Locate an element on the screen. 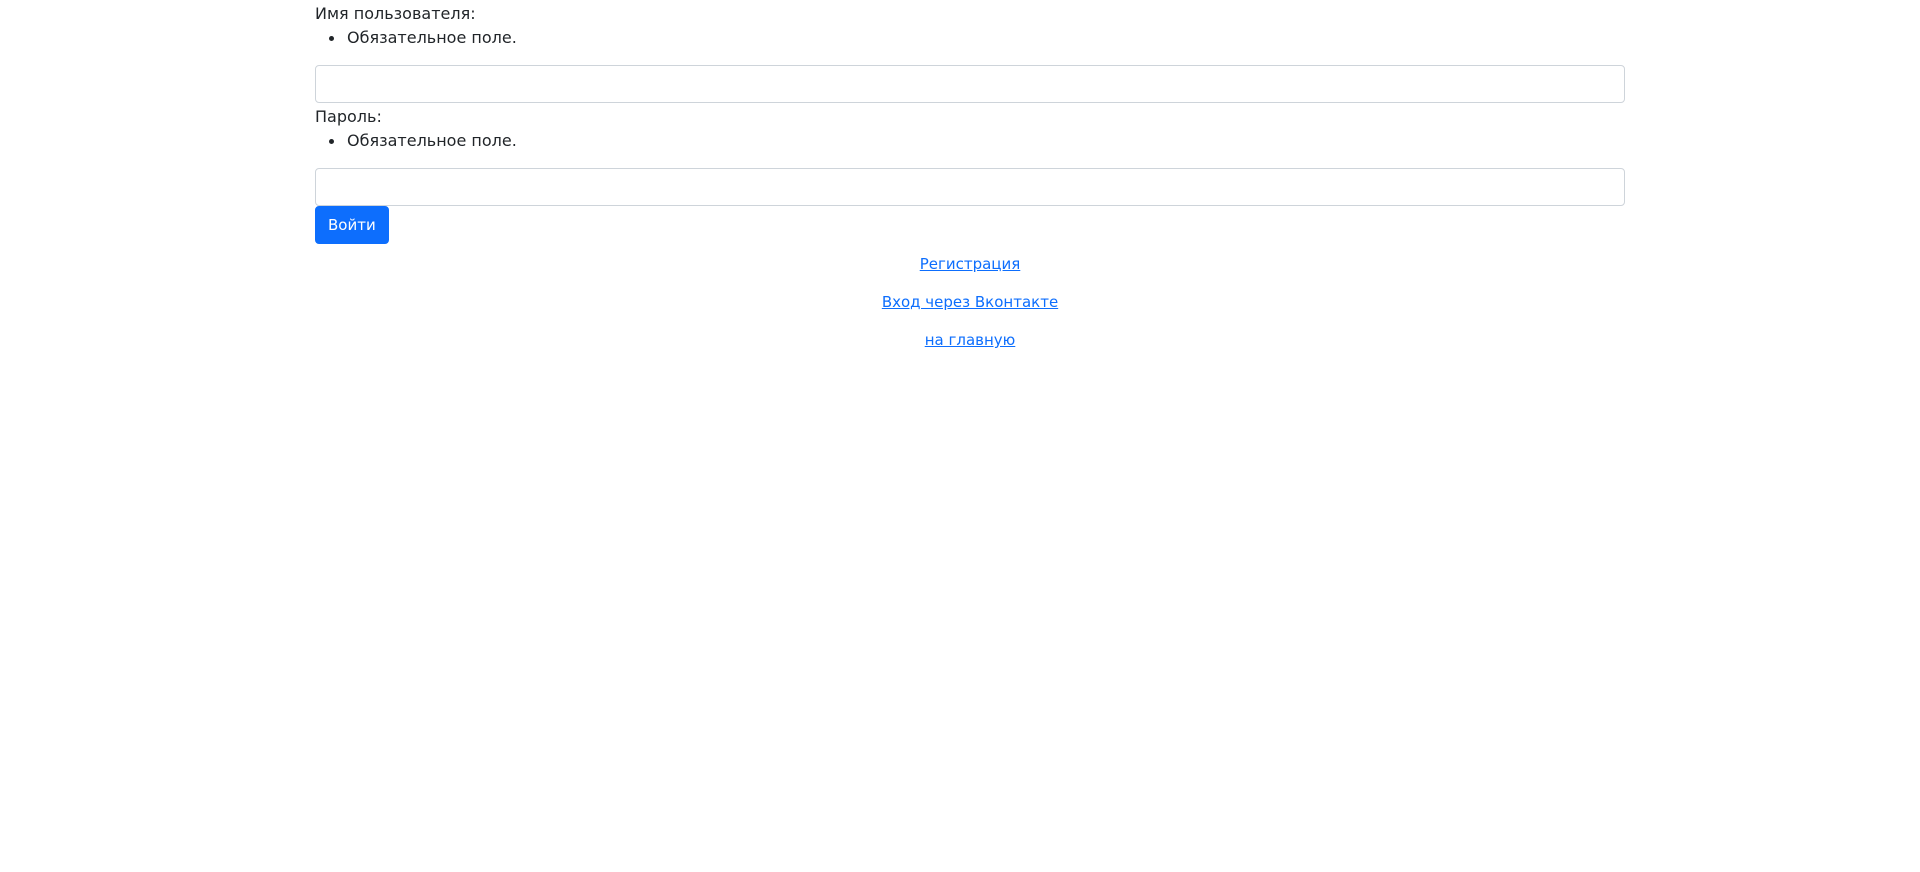 Image resolution: width=1920 pixels, height=872 pixels. link-row: на главную is located at coordinates (970, 345).